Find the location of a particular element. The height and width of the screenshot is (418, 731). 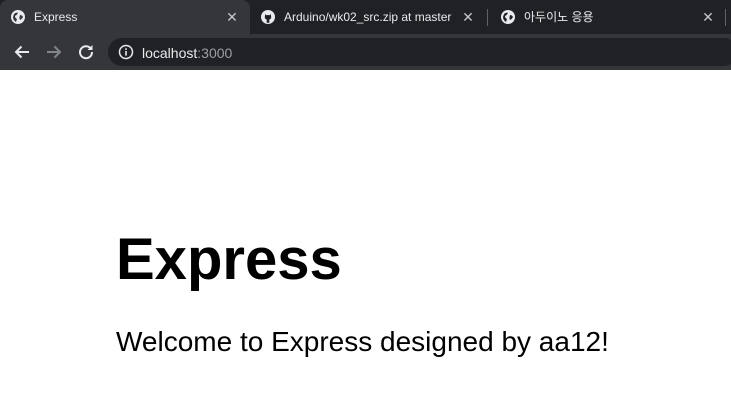

url-text: localhost:3000 is located at coordinates (187, 53).